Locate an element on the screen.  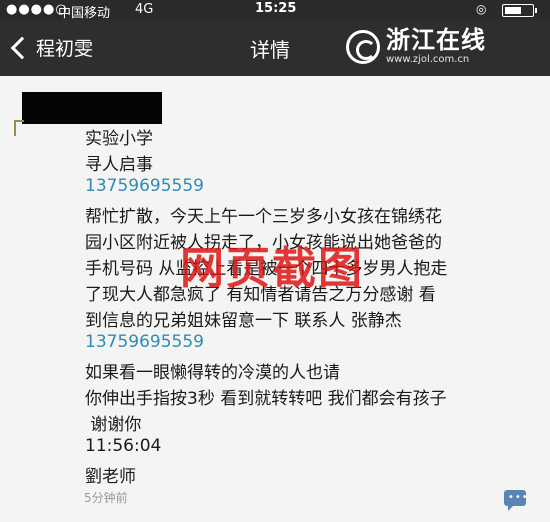
post-line-10: 如果看一眼懒得转的冷漠的人也请 is located at coordinates (212, 373).